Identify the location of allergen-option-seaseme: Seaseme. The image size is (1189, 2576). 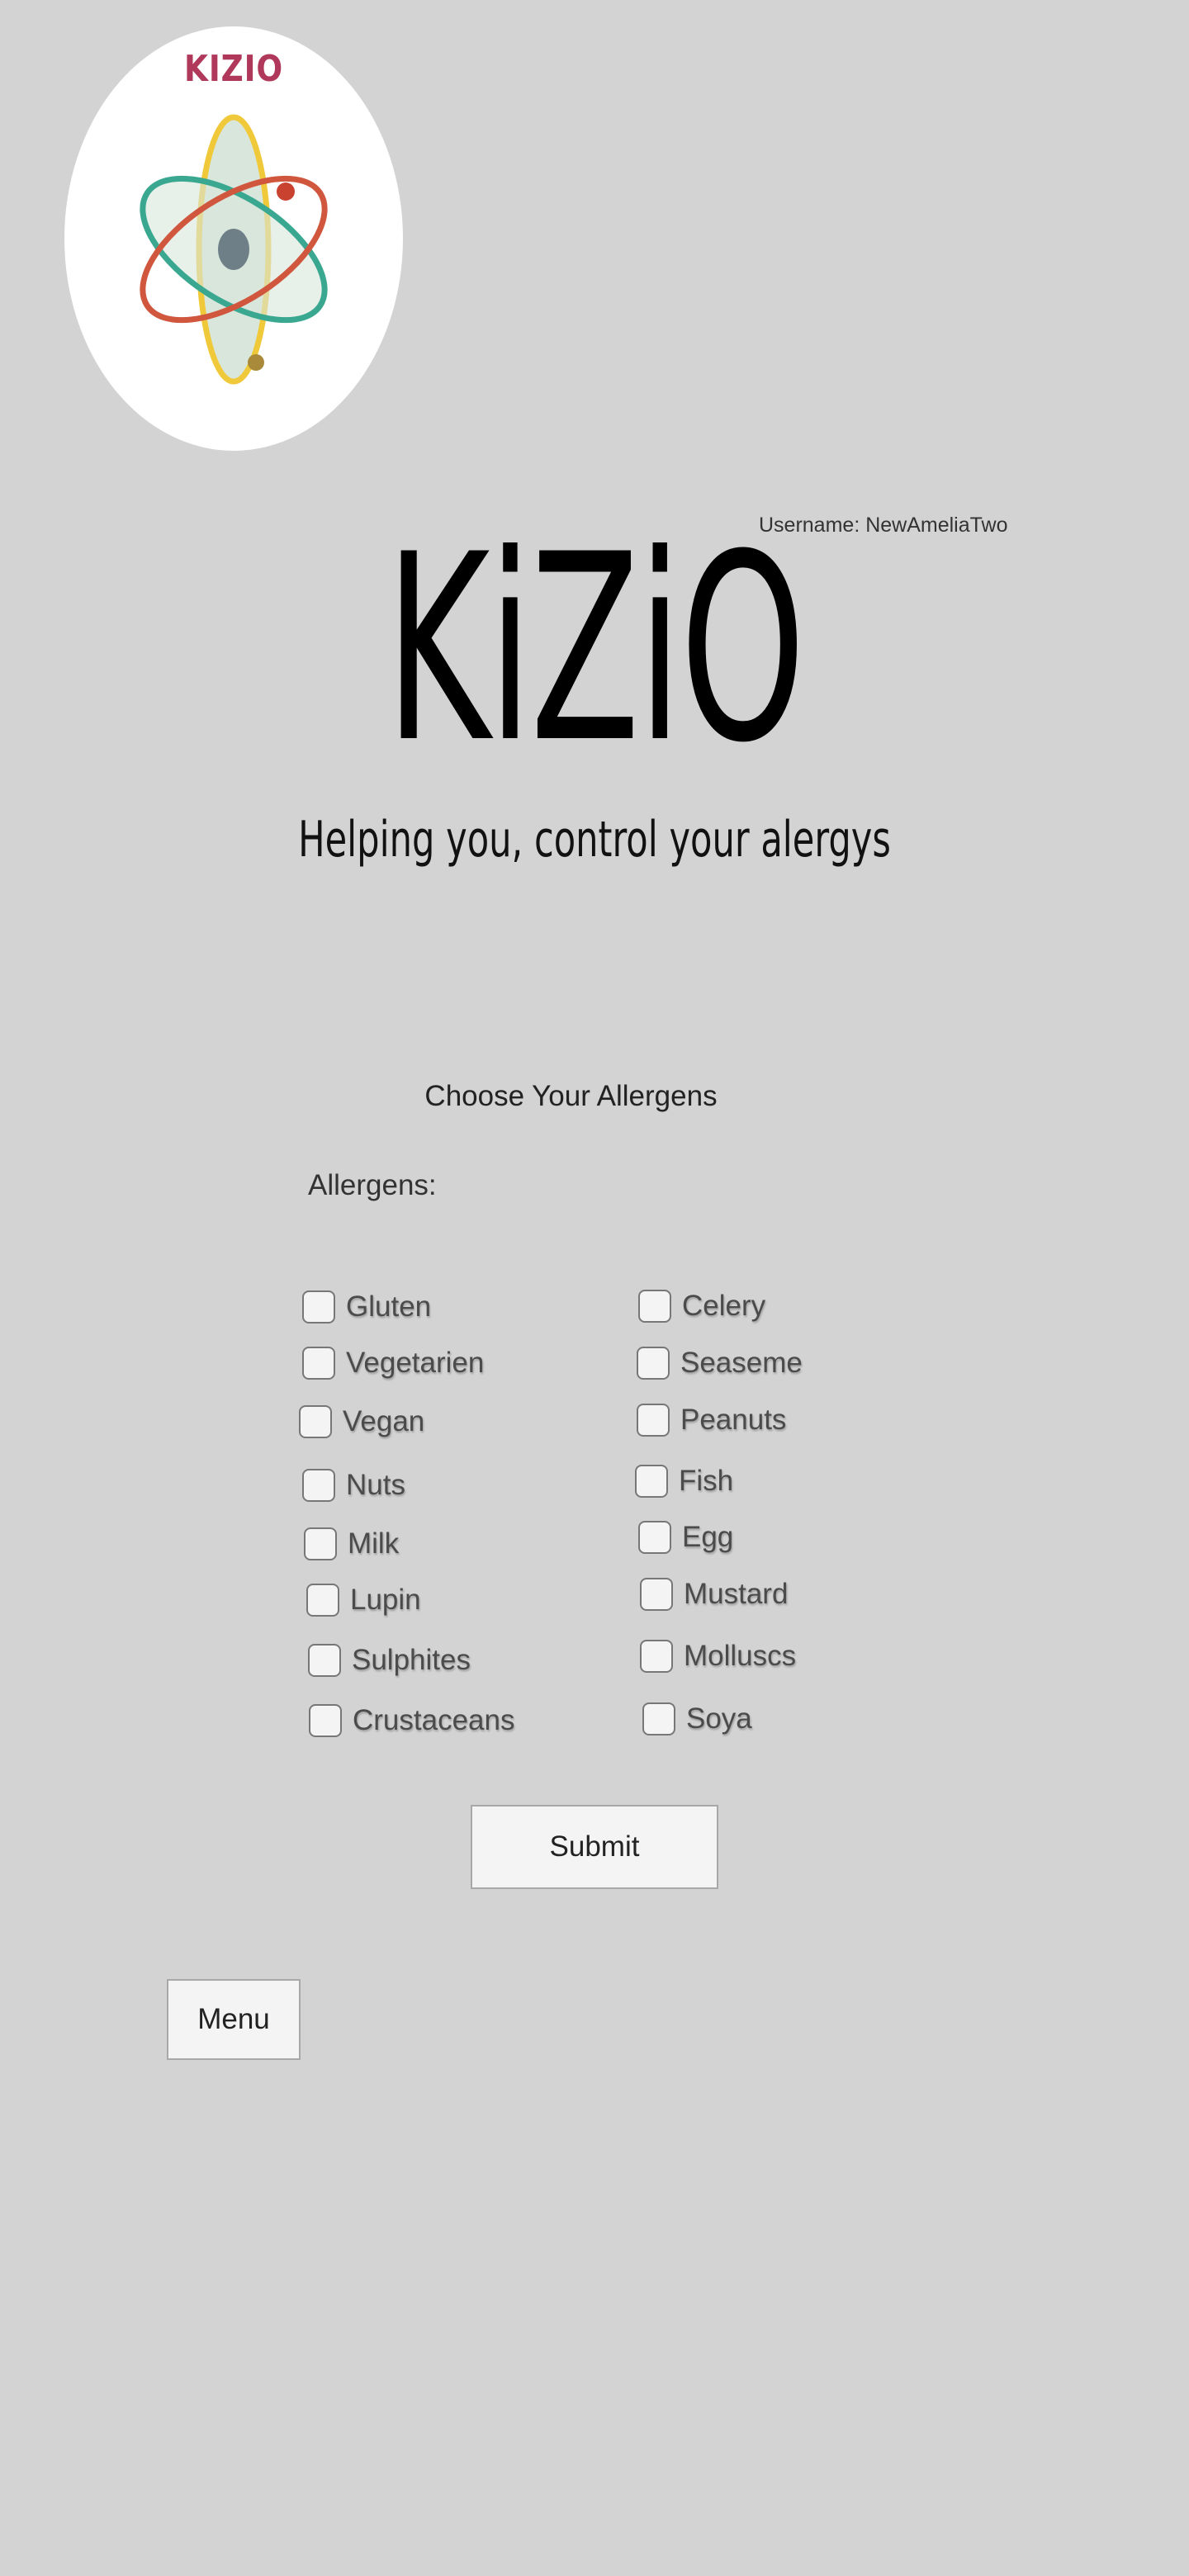
(720, 1363).